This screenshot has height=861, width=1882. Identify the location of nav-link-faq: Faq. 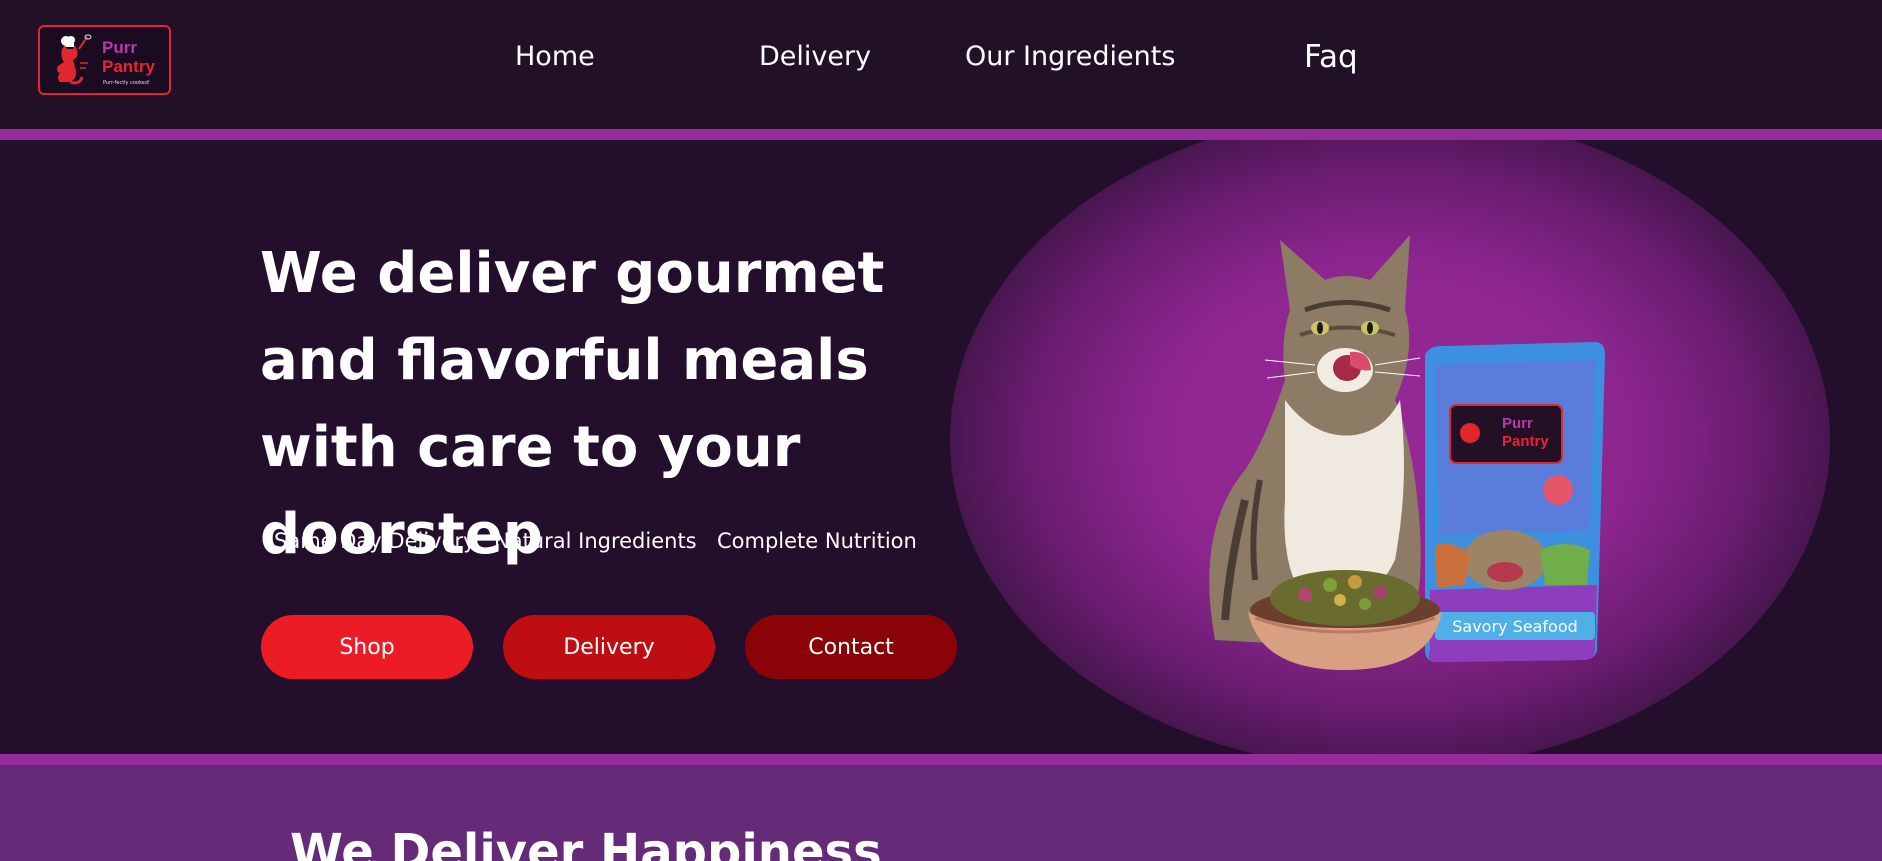
(1331, 57).